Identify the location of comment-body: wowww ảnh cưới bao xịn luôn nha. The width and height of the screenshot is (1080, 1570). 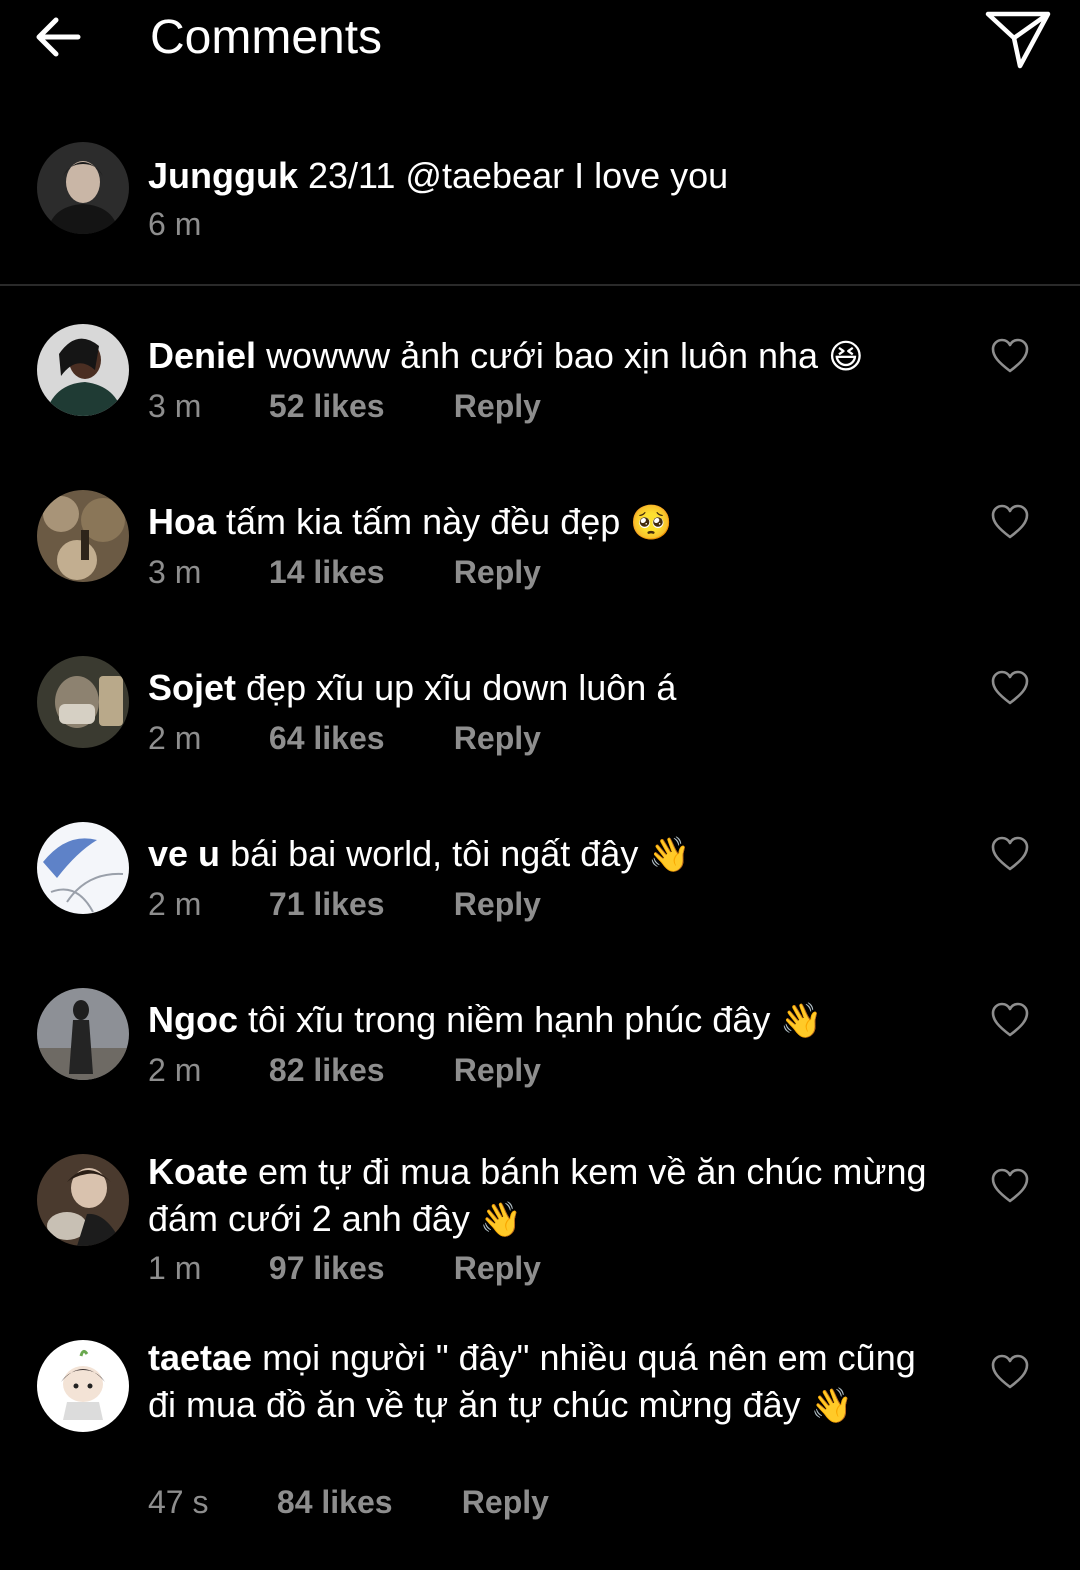
(542, 355).